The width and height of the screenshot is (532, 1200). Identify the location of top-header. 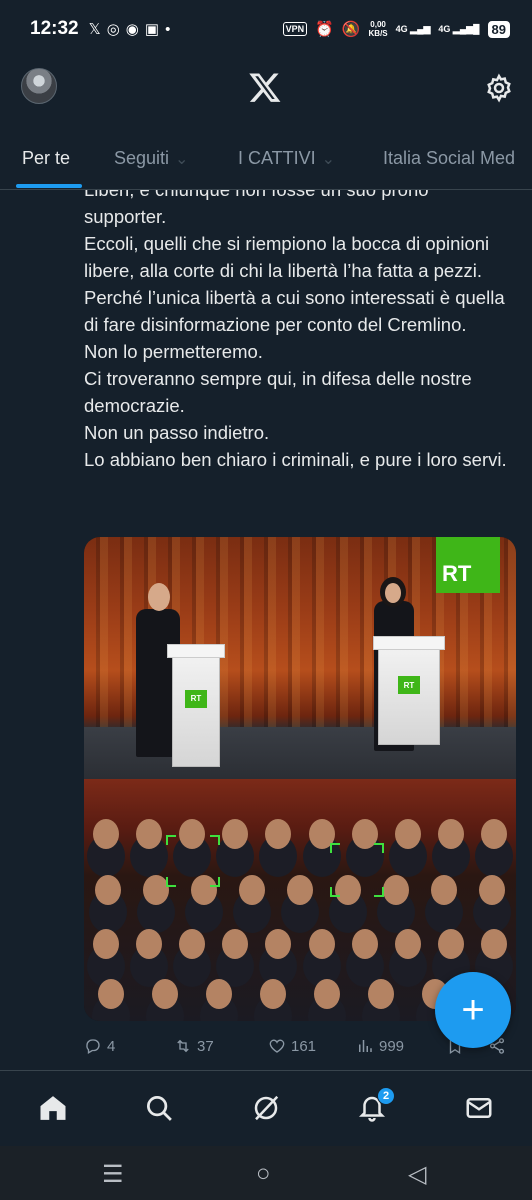
(266, 88).